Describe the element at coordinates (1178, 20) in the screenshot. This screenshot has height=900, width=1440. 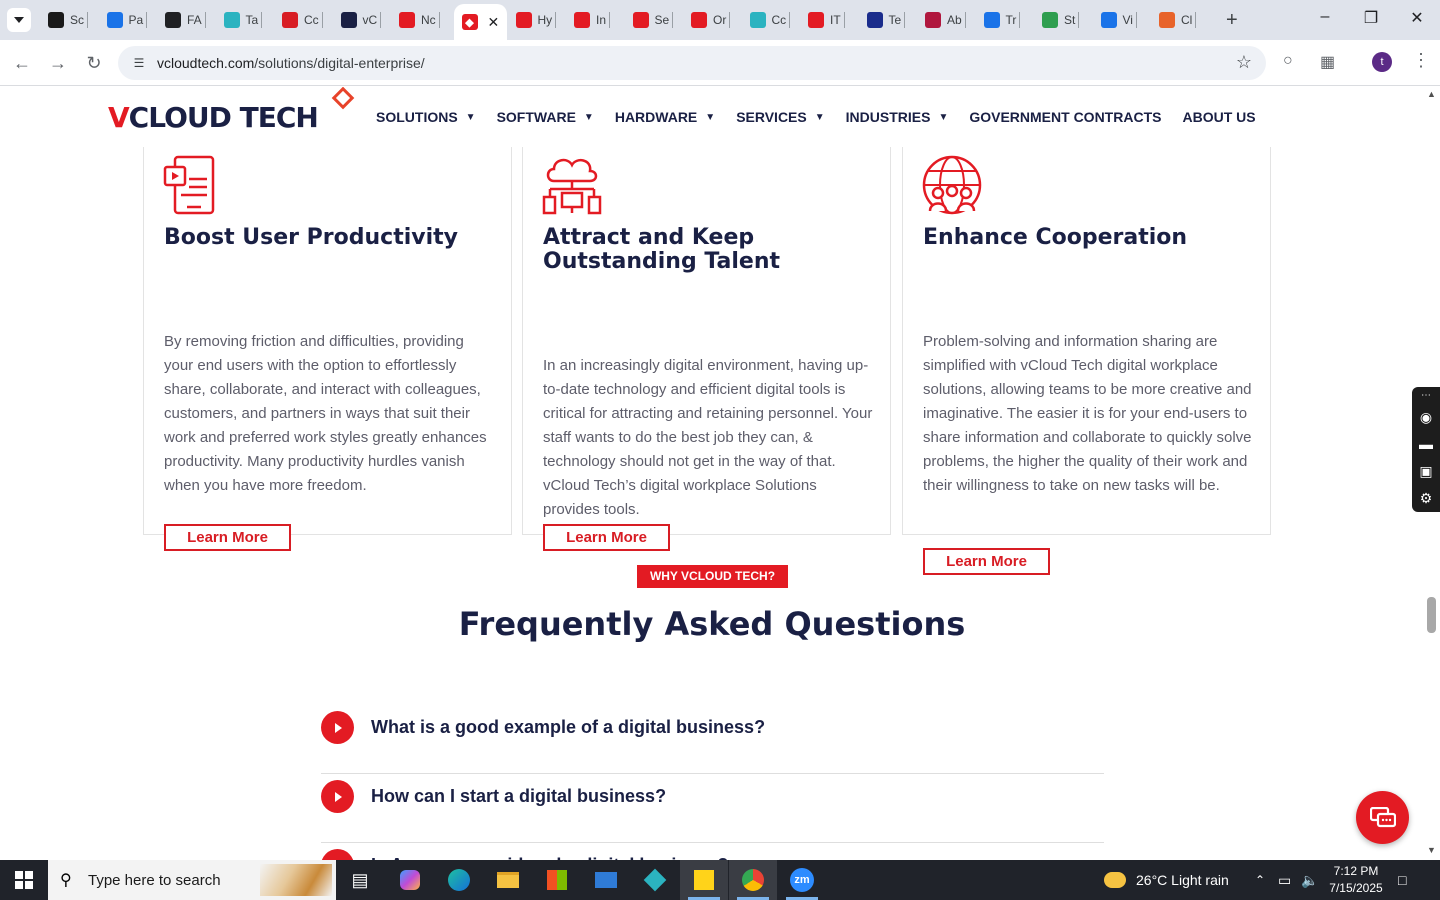
I see `tab: Cl` at that location.